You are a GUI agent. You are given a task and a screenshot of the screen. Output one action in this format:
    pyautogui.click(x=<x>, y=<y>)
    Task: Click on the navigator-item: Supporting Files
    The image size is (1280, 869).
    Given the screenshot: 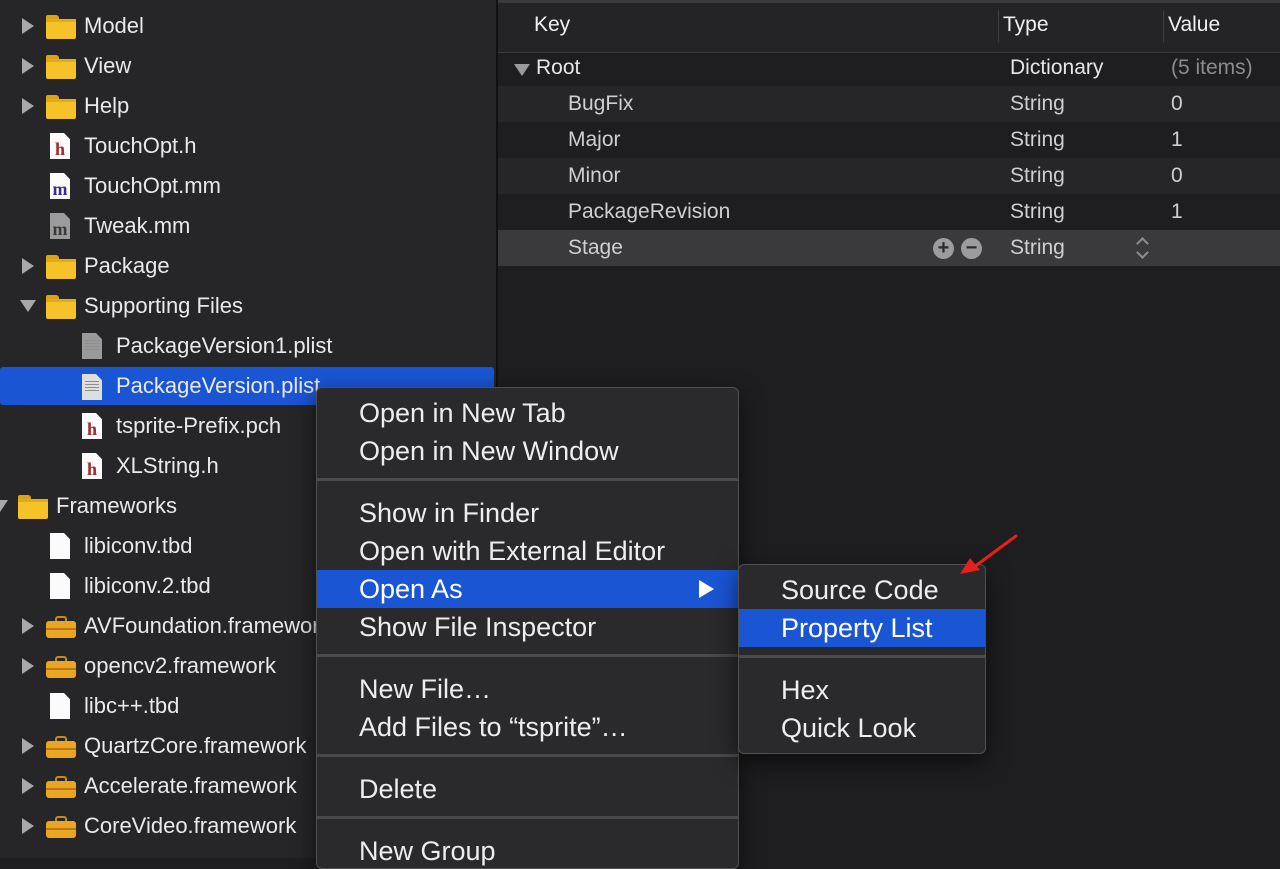 What is the action you would take?
    pyautogui.click(x=248, y=306)
    